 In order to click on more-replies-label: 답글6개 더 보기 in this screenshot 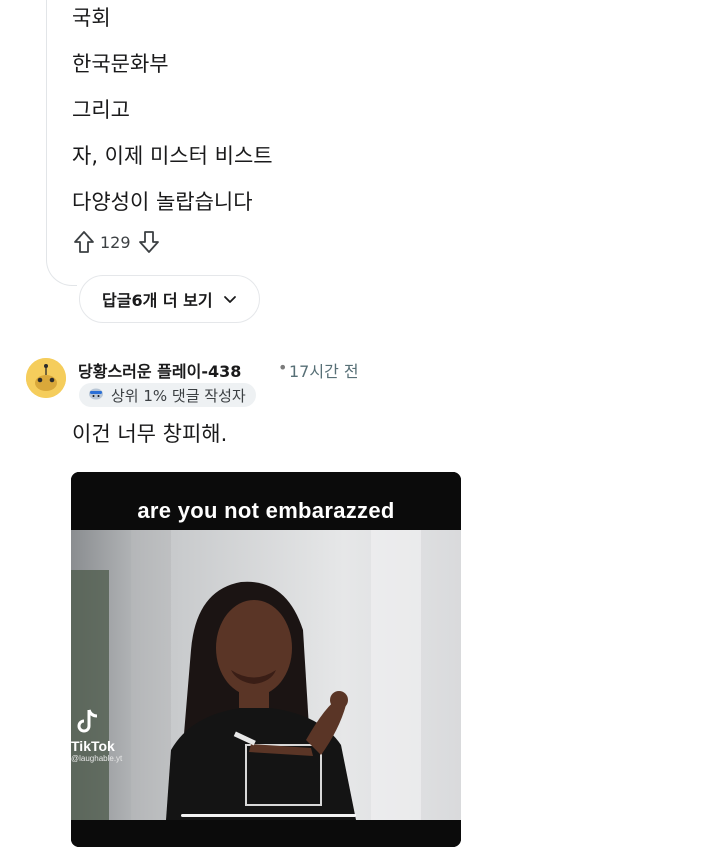, I will do `click(157, 300)`.